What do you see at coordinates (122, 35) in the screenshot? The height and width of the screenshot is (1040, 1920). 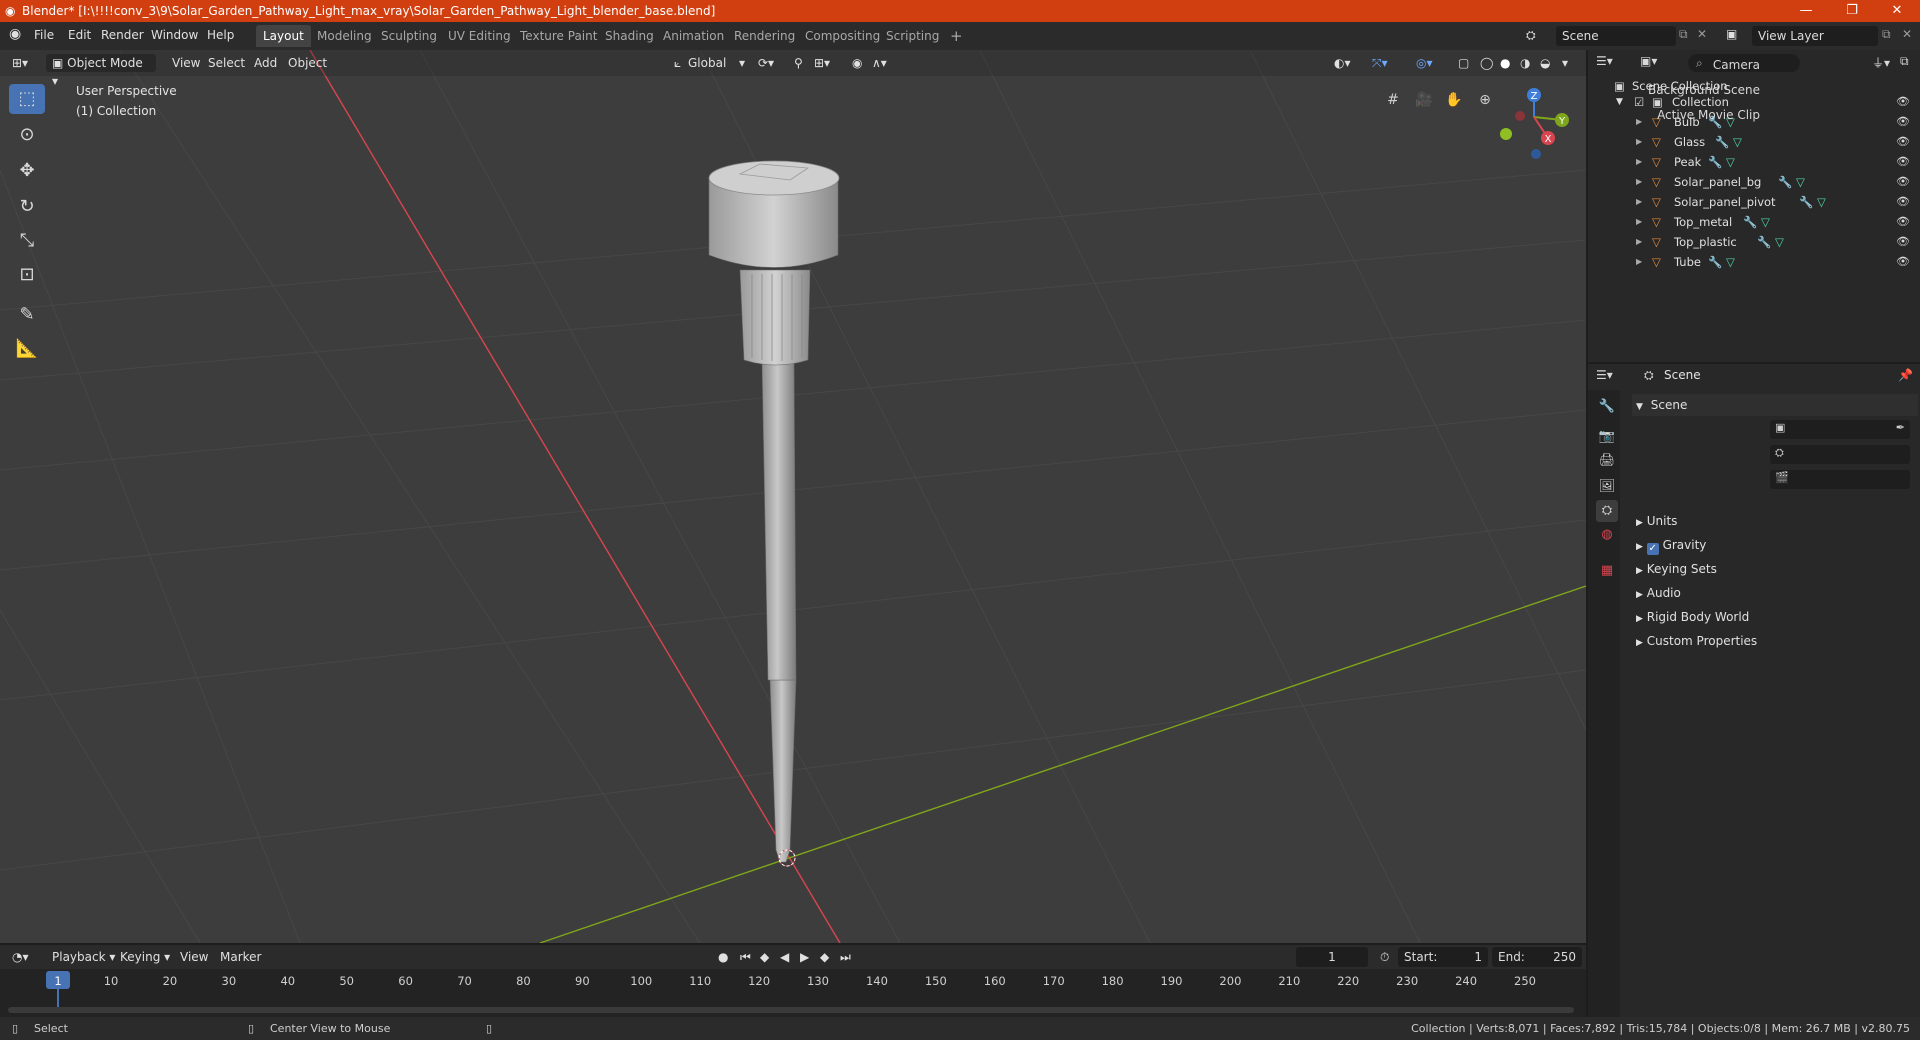 I see `menu-render: Render` at bounding box center [122, 35].